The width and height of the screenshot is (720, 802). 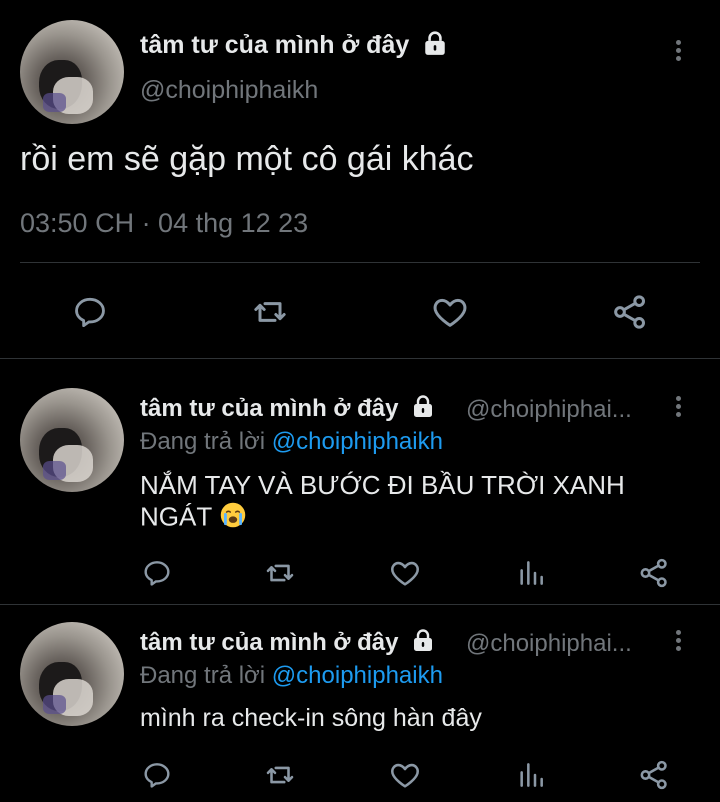 What do you see at coordinates (311, 718) in the screenshot?
I see `tweet-text: mình ra check-in sông hàn đây` at bounding box center [311, 718].